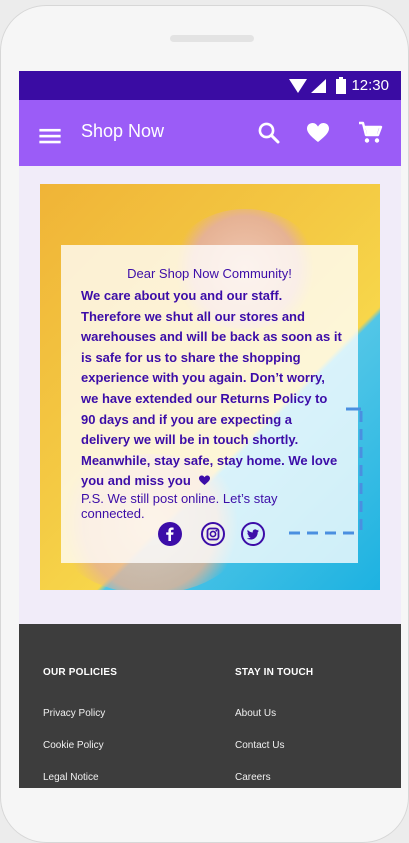 The width and height of the screenshot is (409, 843). I want to click on cart-icon, so click(370, 133).